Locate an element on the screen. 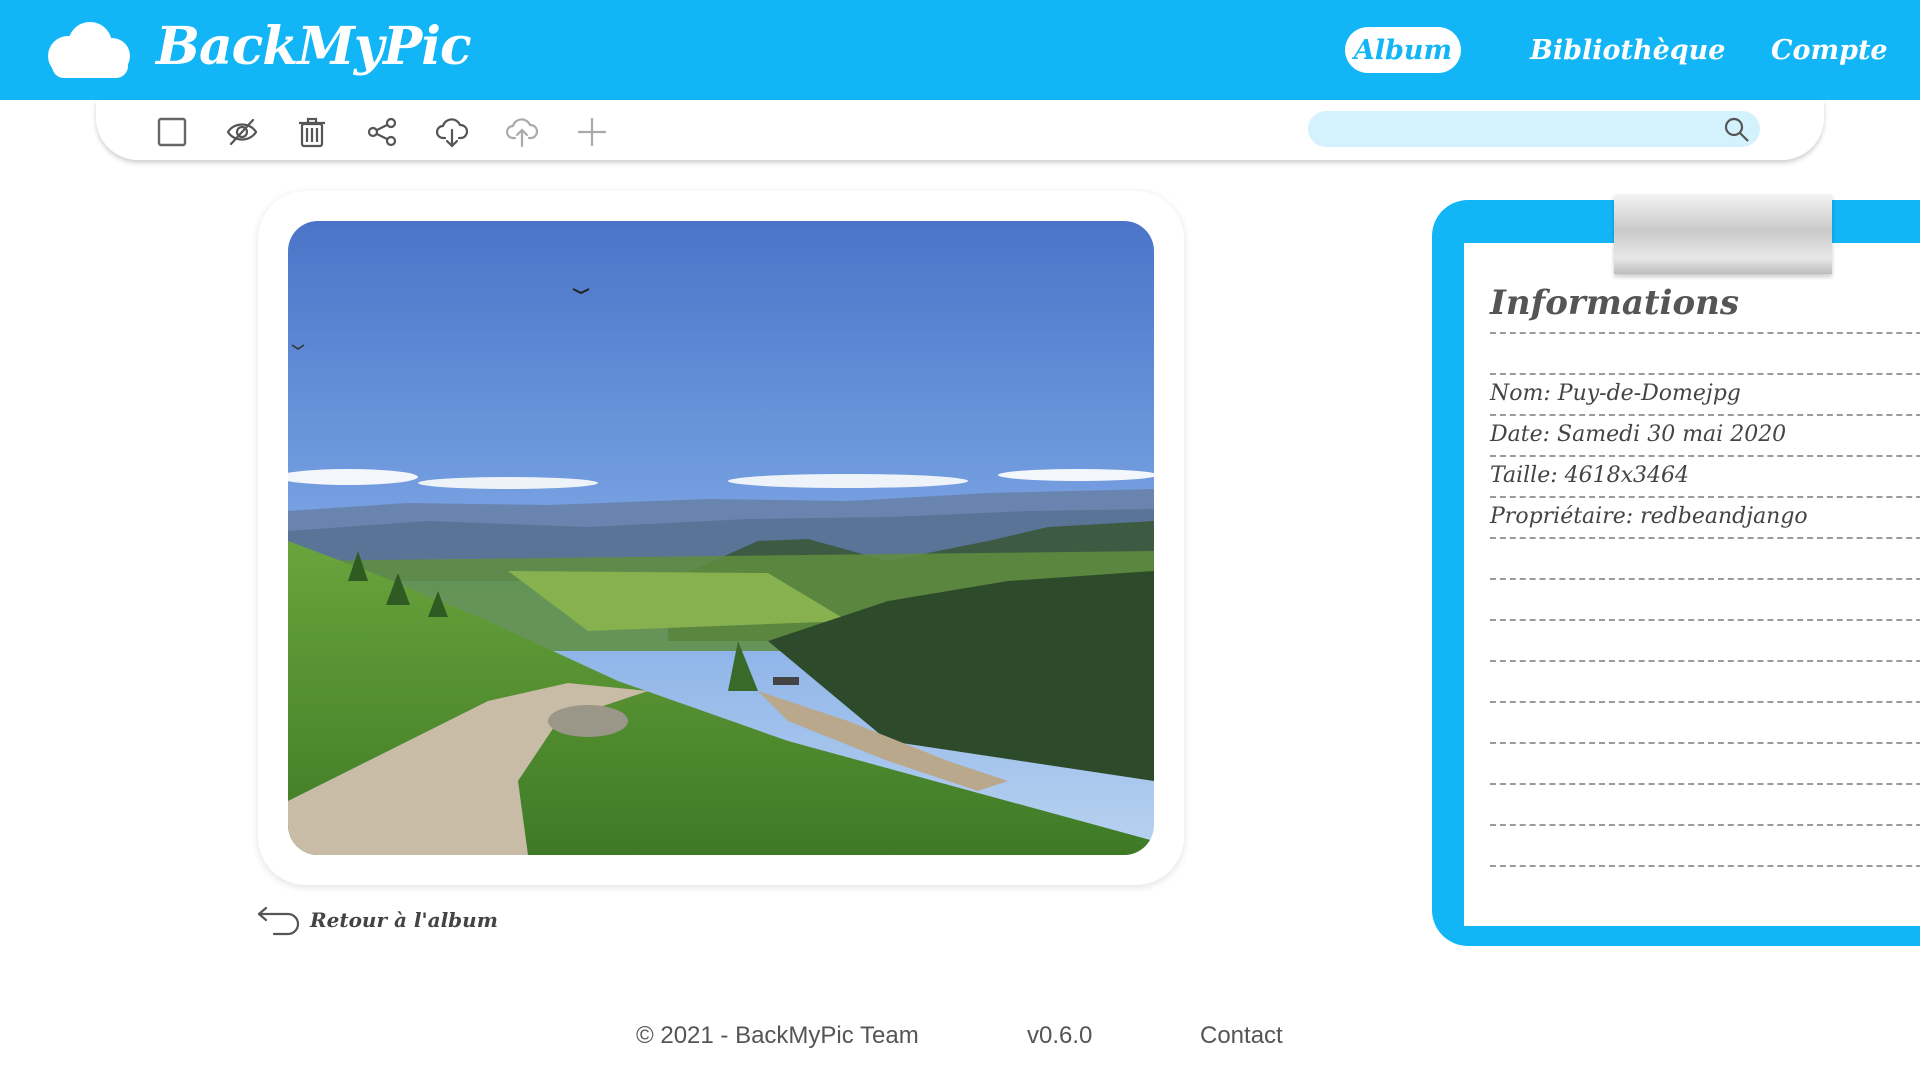 The image size is (1920, 1080). nav-album: Album is located at coordinates (1403, 50).